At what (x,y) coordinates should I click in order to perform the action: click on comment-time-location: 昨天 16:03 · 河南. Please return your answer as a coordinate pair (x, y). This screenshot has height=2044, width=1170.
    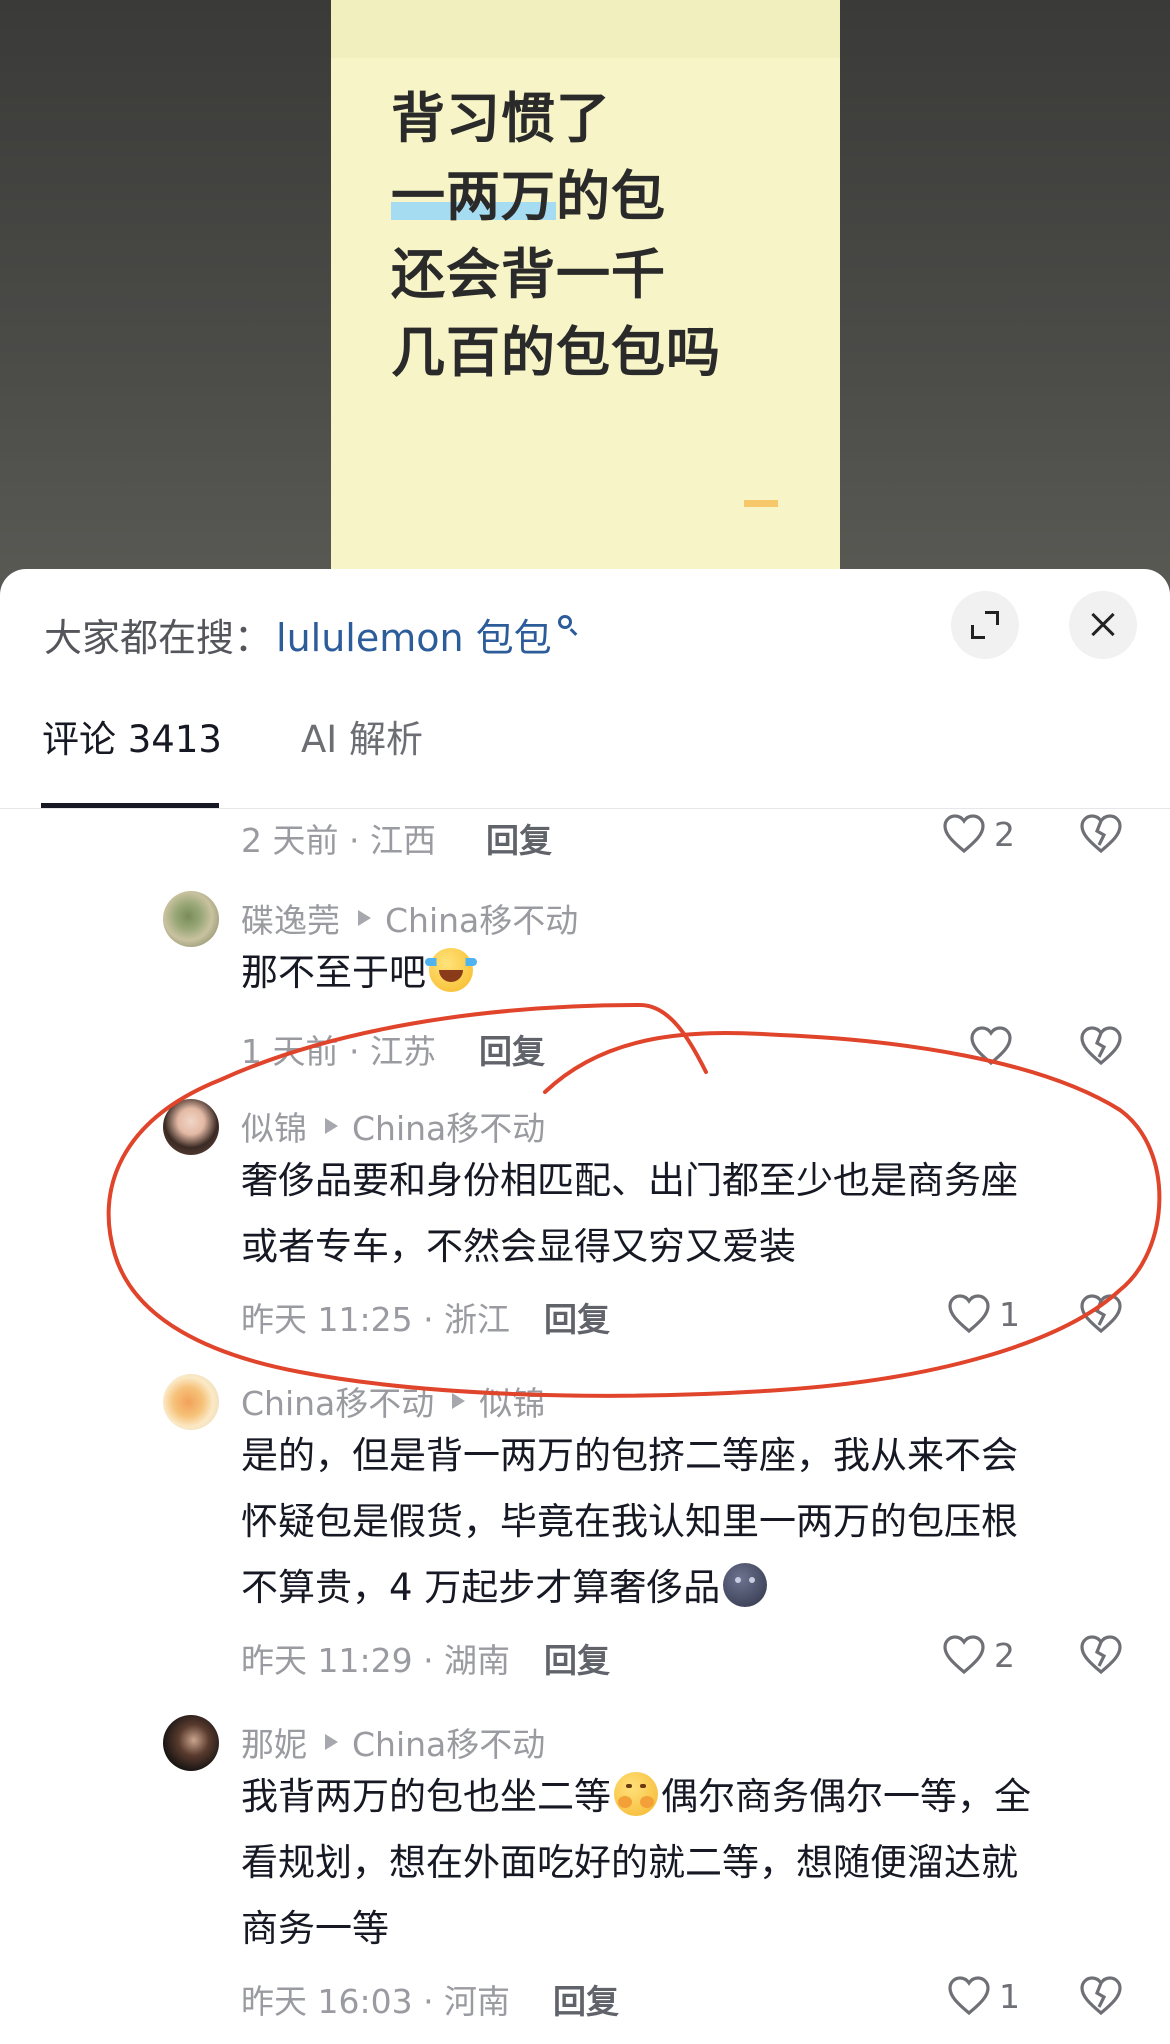
    Looking at the image, I should click on (376, 2001).